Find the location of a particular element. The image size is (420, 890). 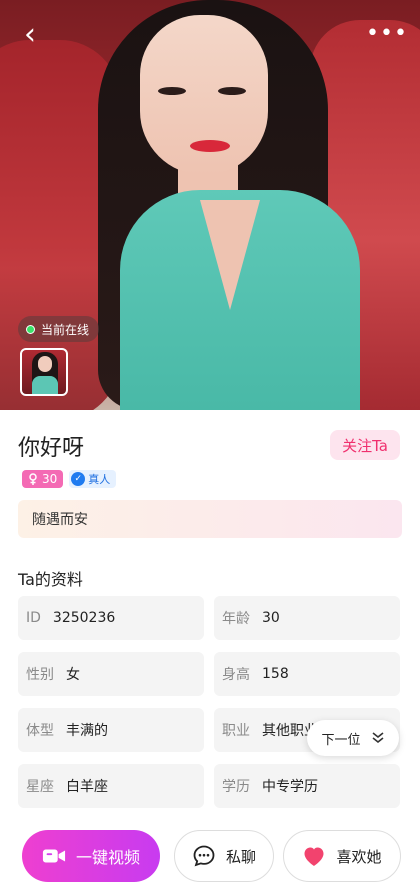

detail-value: 丰满的 is located at coordinates (87, 731).